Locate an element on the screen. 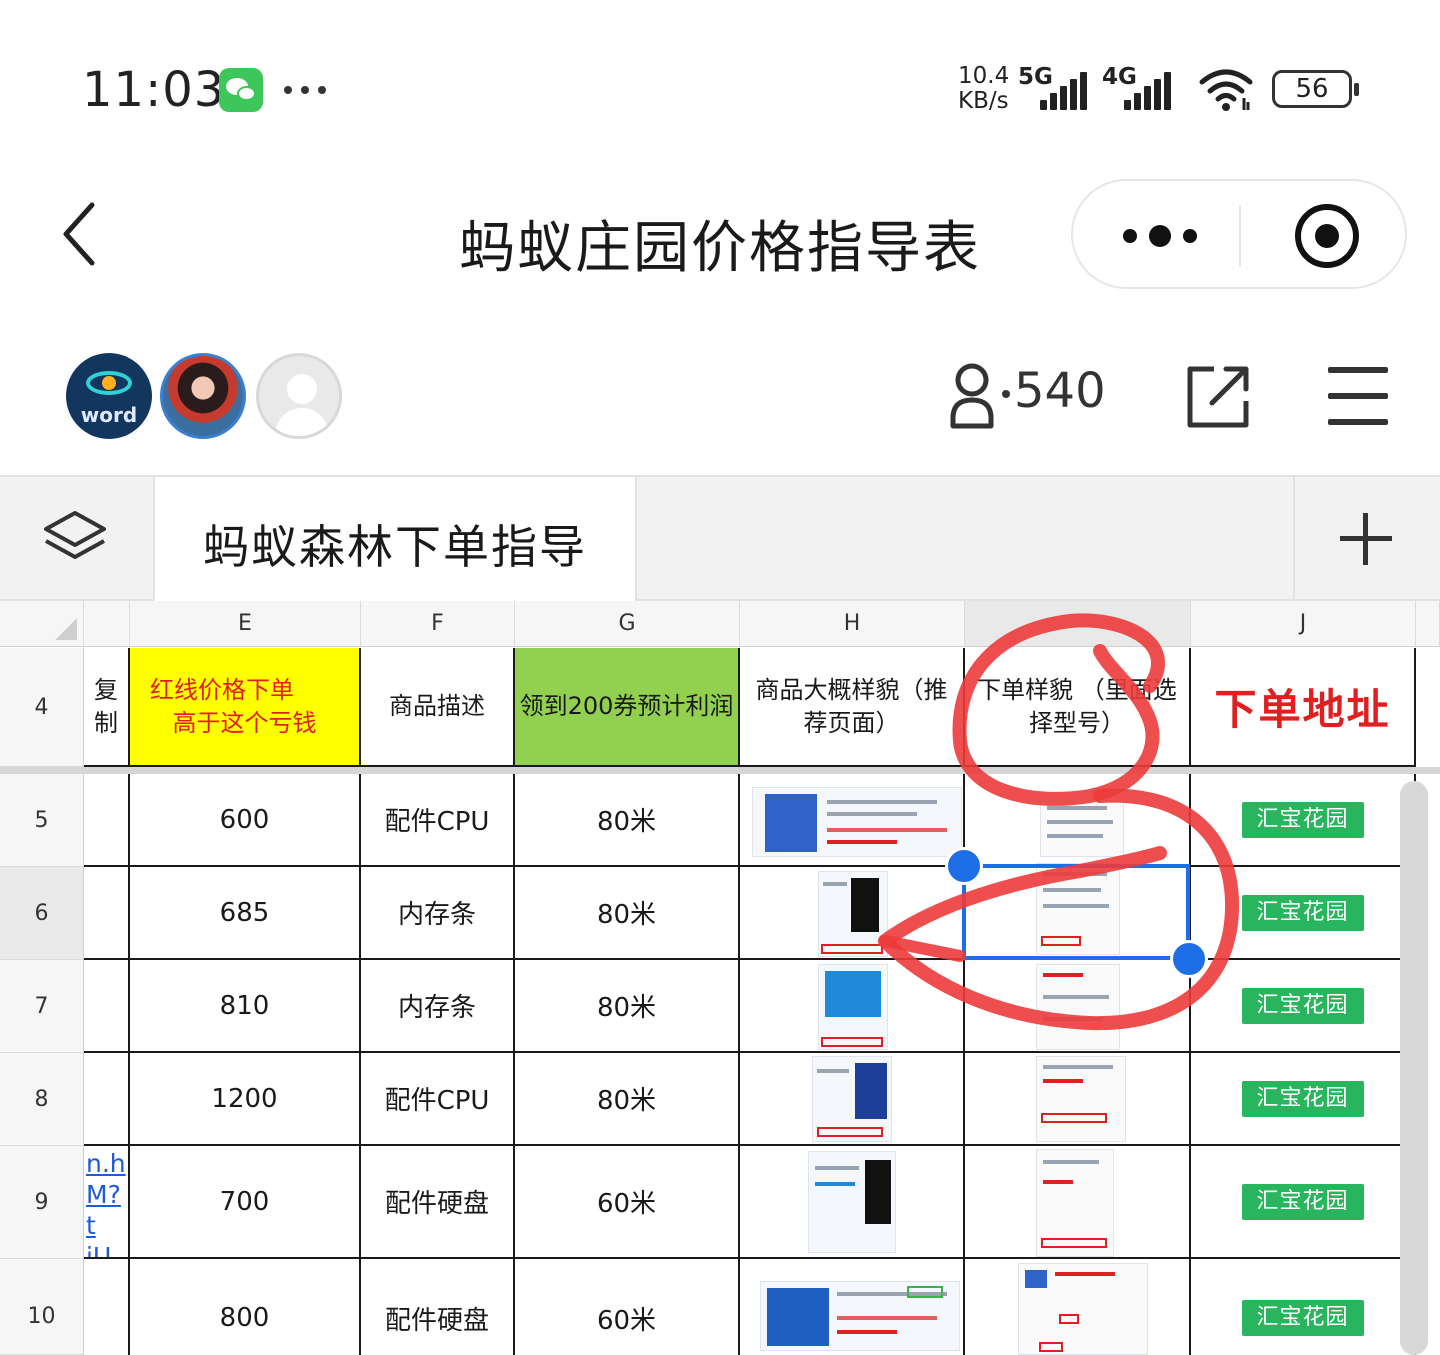 The image size is (1440, 1355). title-bar: 蚂蚁庄园价格指导表 is located at coordinates (720, 235).